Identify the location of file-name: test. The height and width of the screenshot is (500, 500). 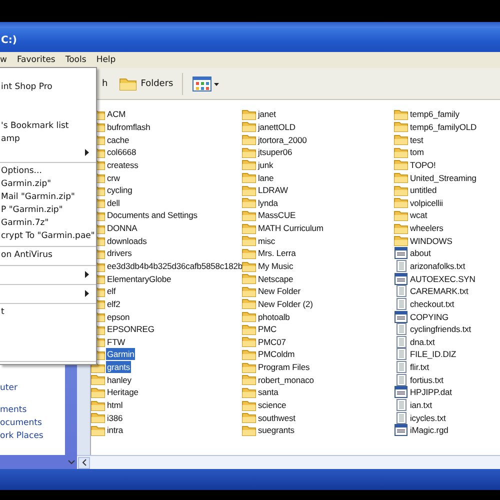
(416, 140).